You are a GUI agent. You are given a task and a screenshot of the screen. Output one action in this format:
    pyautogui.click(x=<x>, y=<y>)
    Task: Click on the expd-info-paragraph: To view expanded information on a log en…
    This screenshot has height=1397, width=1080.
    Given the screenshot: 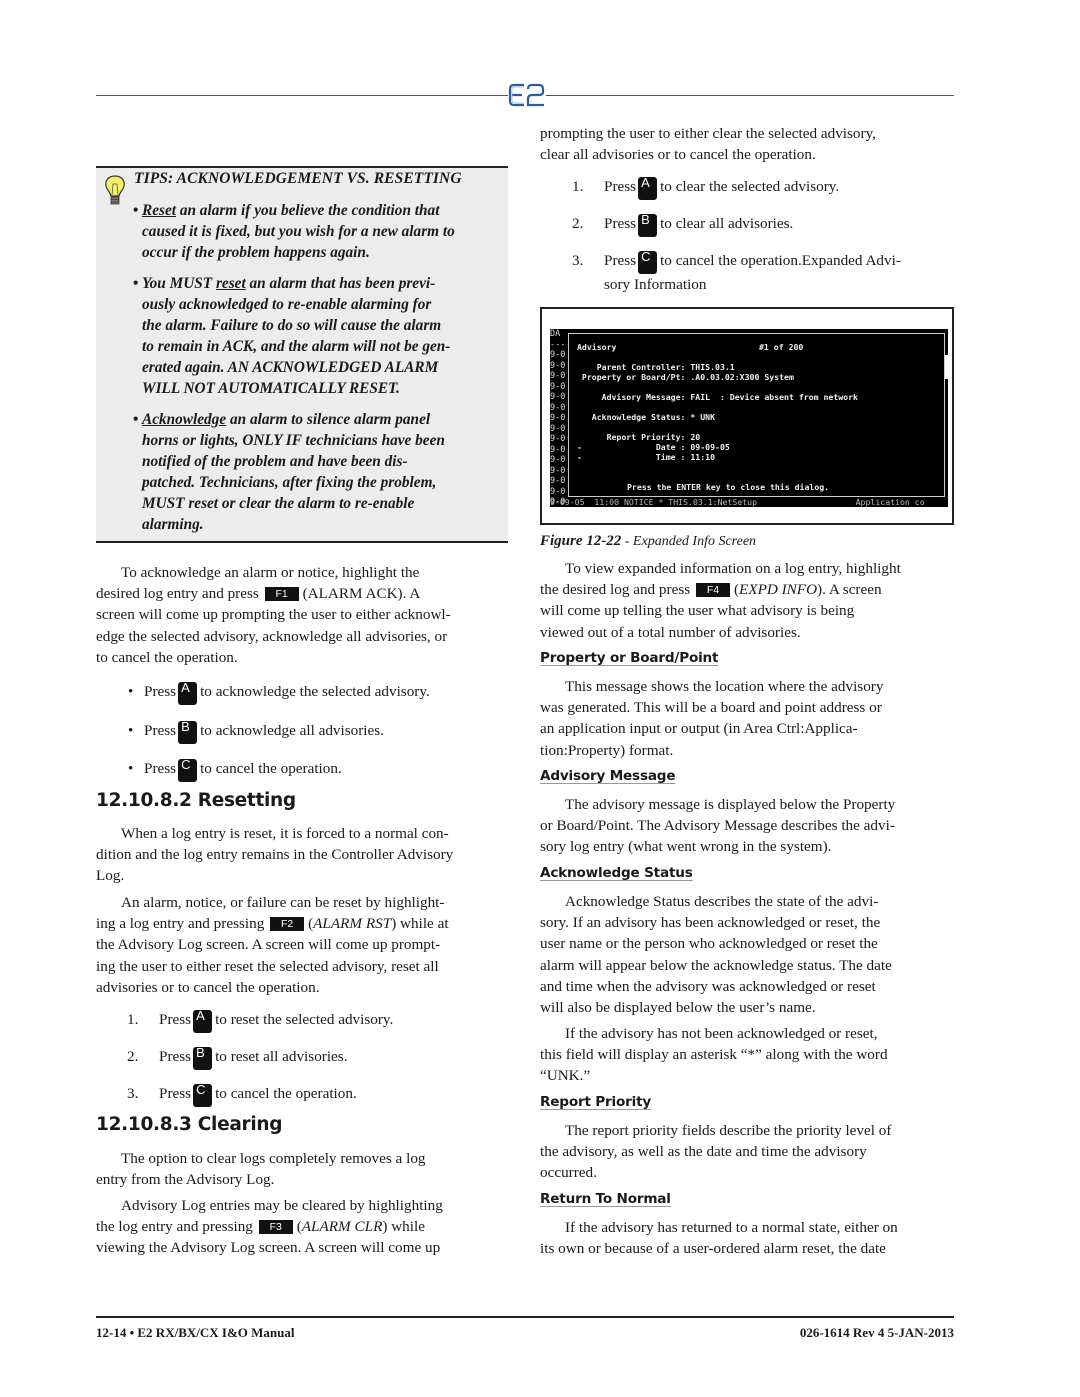 What is the action you would take?
    pyautogui.click(x=720, y=600)
    